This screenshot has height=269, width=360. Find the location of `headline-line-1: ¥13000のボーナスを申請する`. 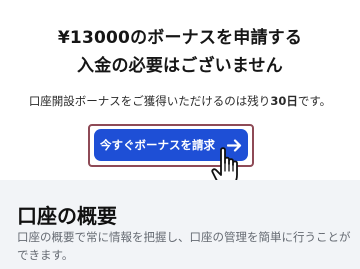

headline-line-1: ¥13000のボーナスを申請する is located at coordinates (180, 38).